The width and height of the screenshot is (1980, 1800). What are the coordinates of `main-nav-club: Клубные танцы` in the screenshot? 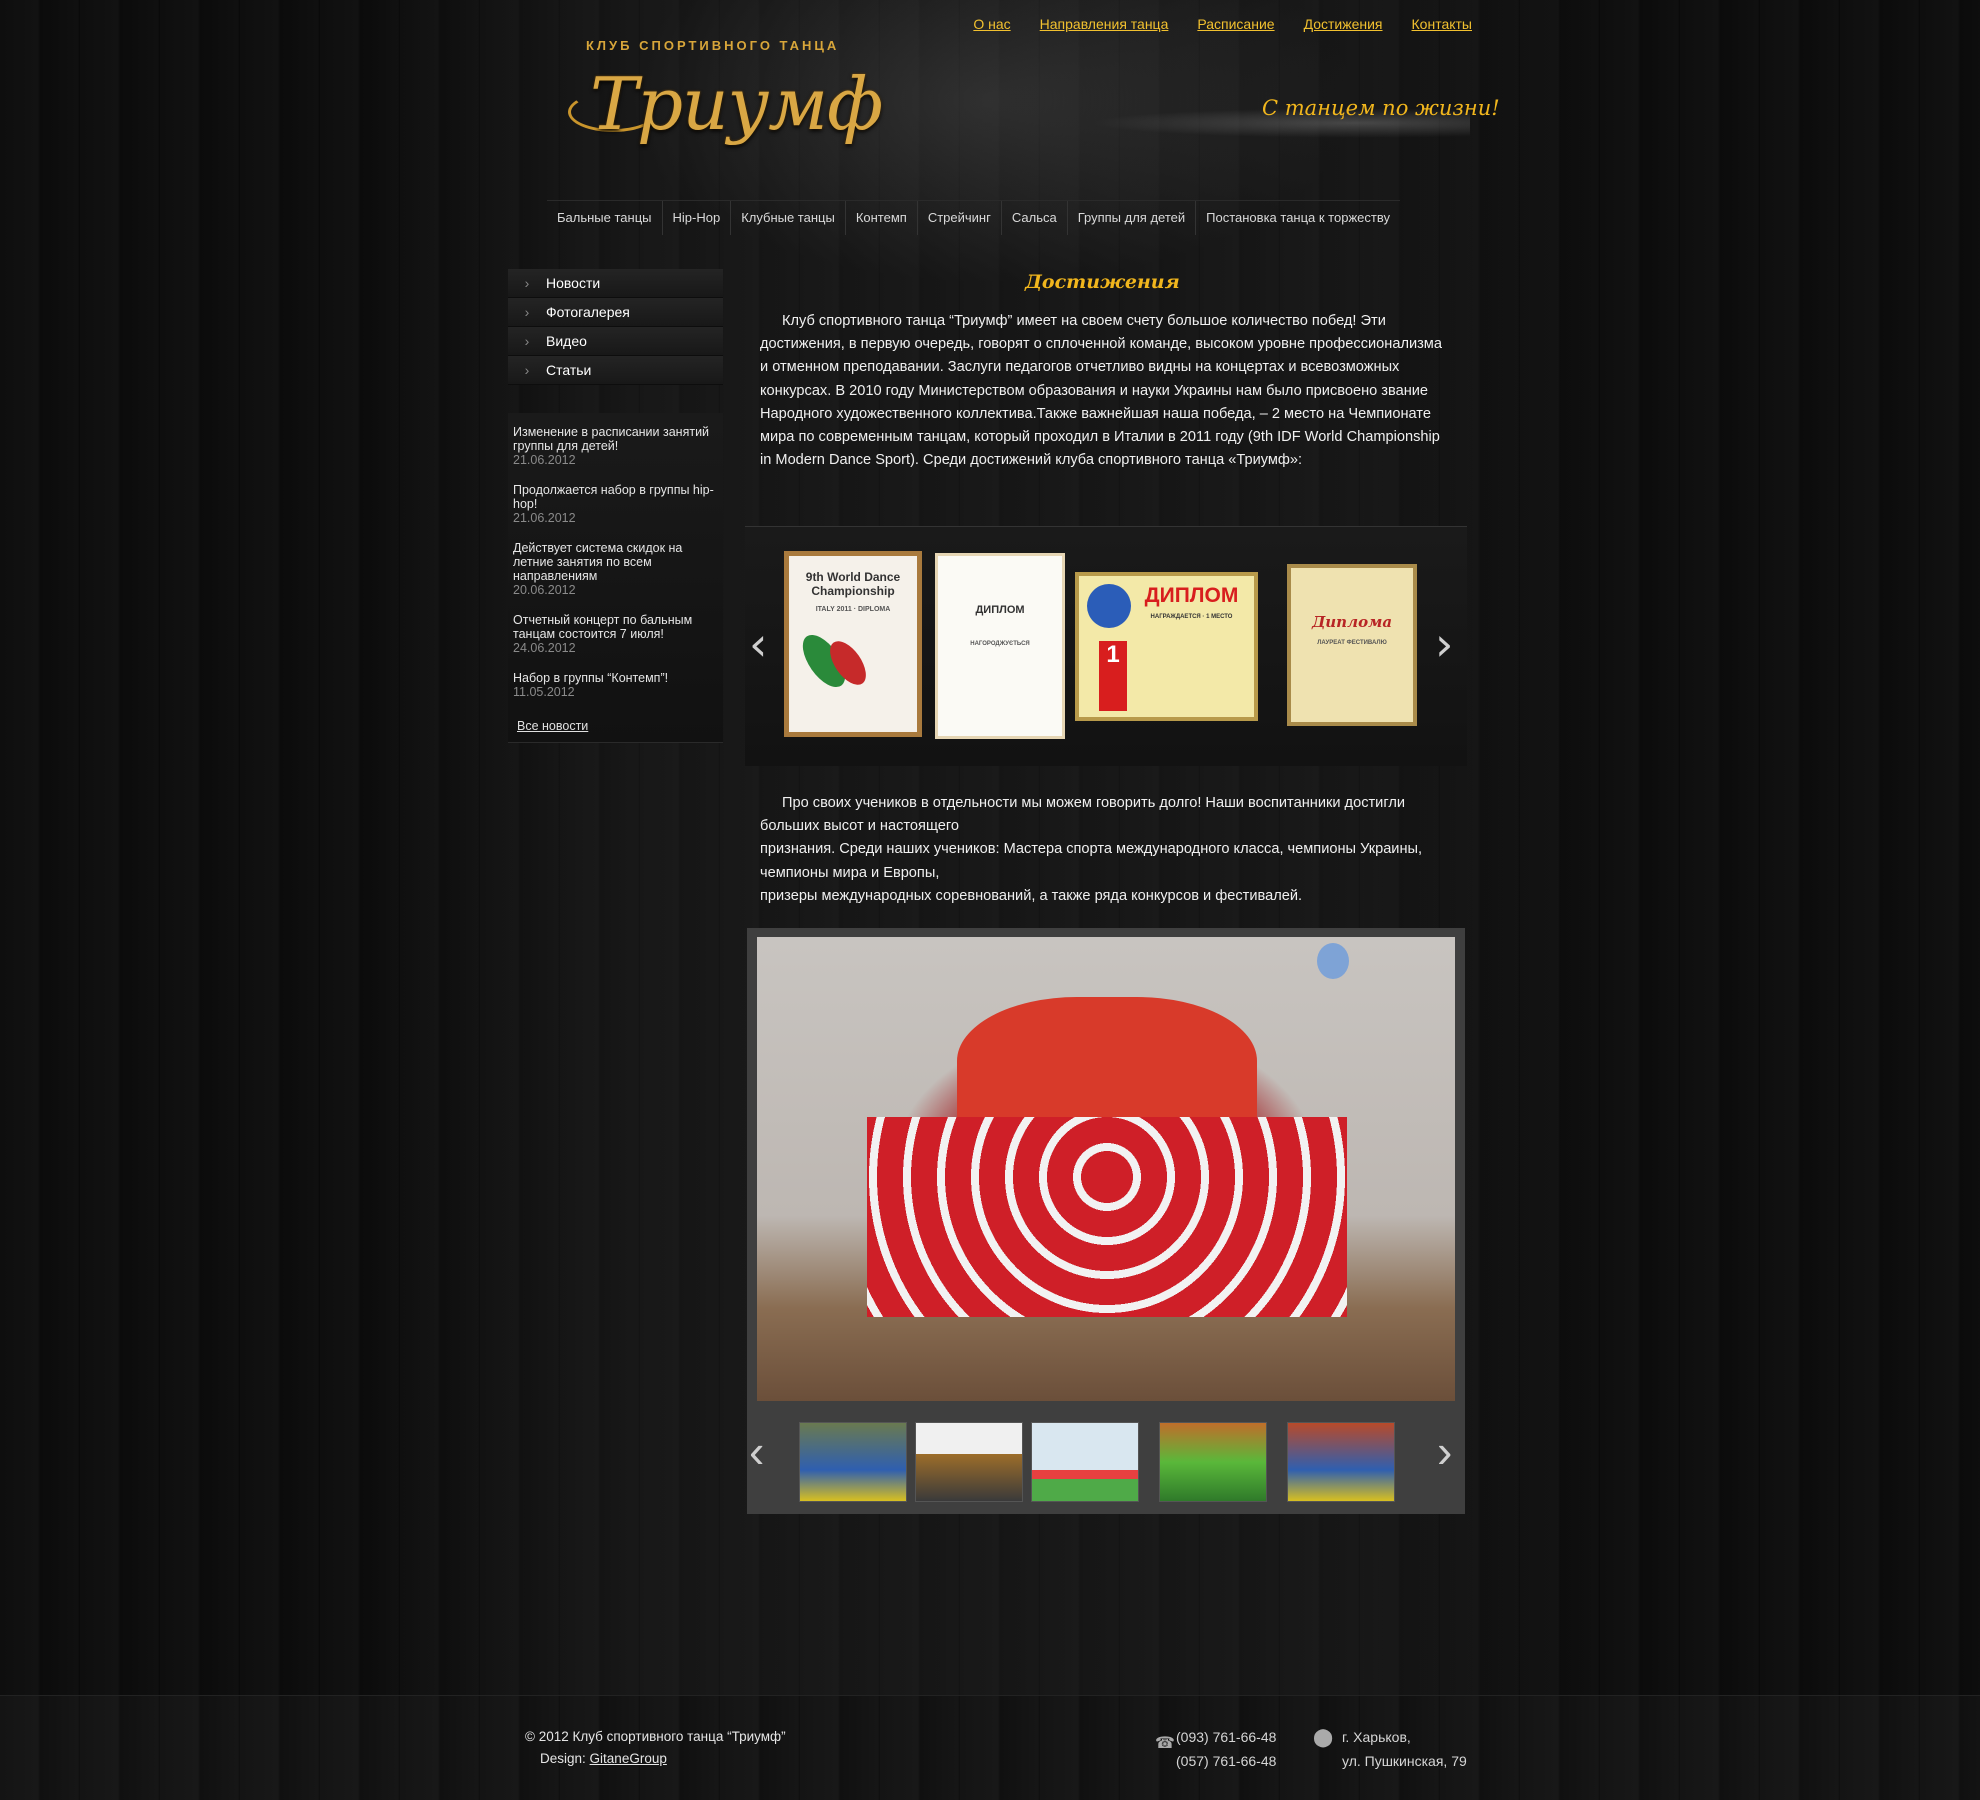 It's located at (788, 217).